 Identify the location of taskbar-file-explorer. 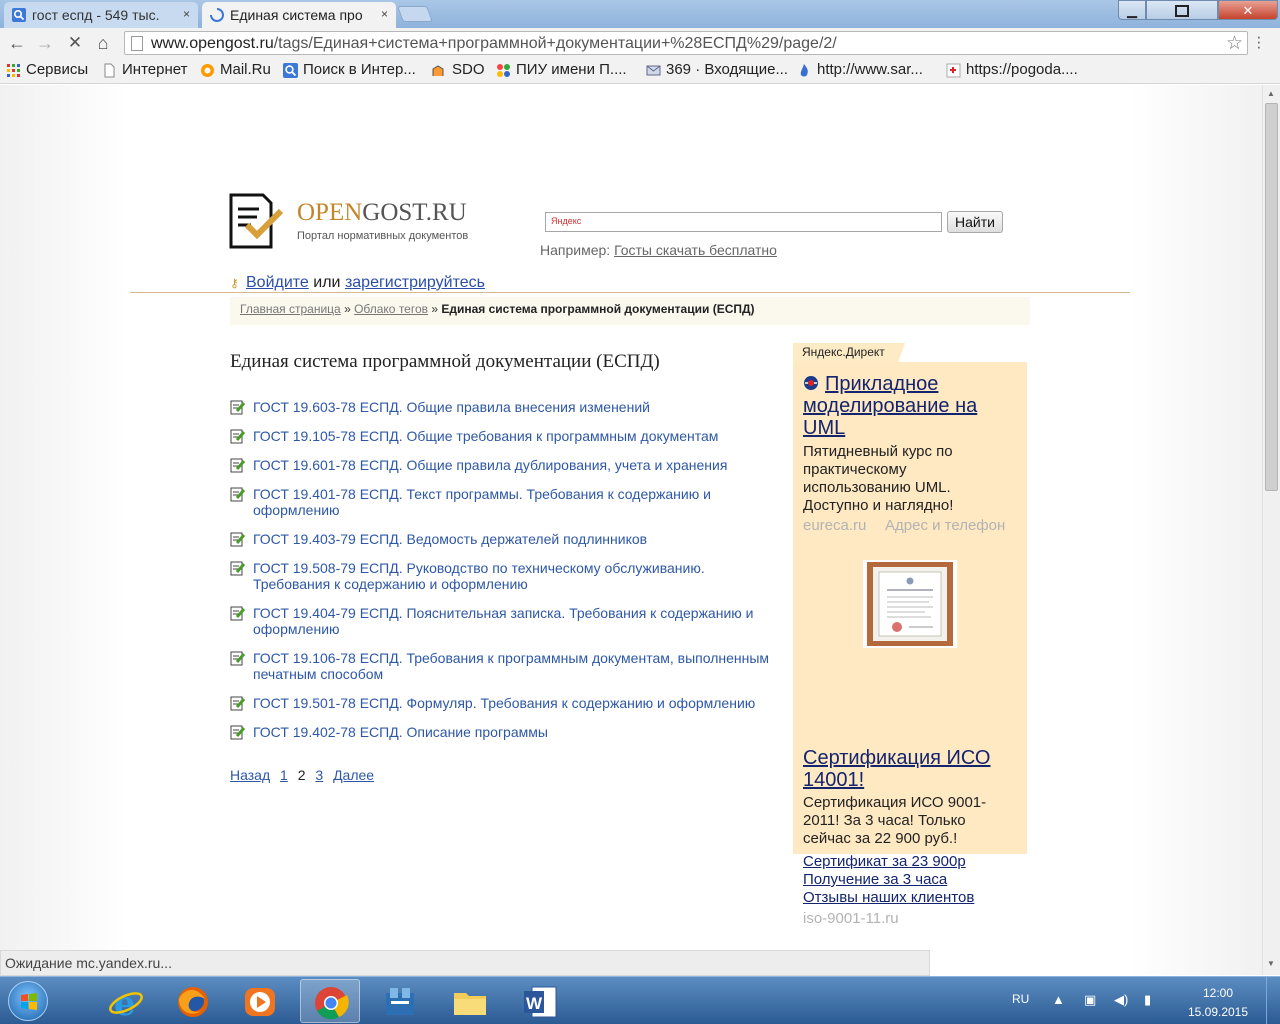
(470, 1001).